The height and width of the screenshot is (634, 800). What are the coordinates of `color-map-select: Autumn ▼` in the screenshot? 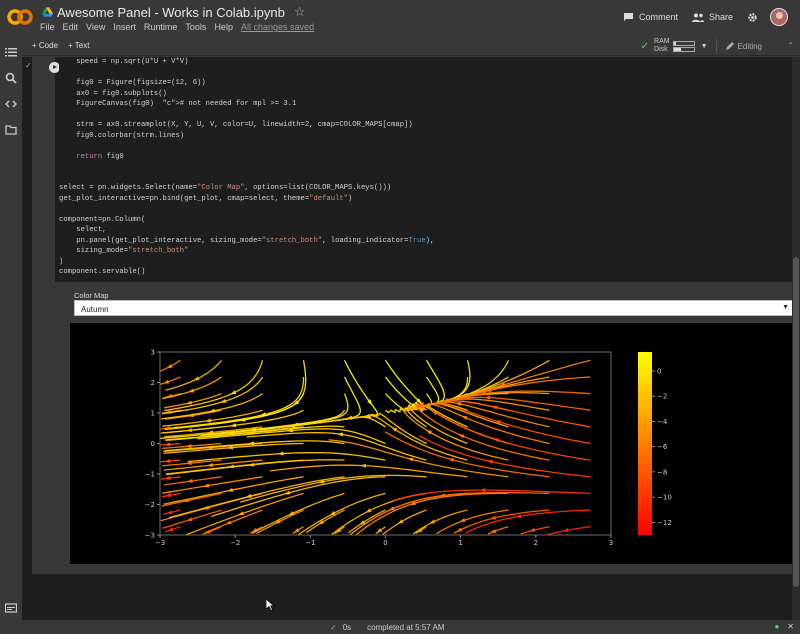 It's located at (433, 308).